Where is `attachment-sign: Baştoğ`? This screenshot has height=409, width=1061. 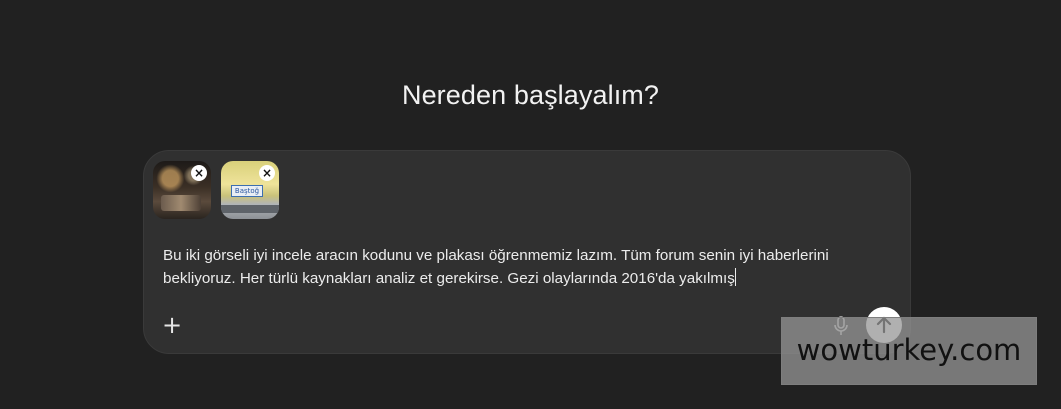 attachment-sign: Baştoğ is located at coordinates (247, 191).